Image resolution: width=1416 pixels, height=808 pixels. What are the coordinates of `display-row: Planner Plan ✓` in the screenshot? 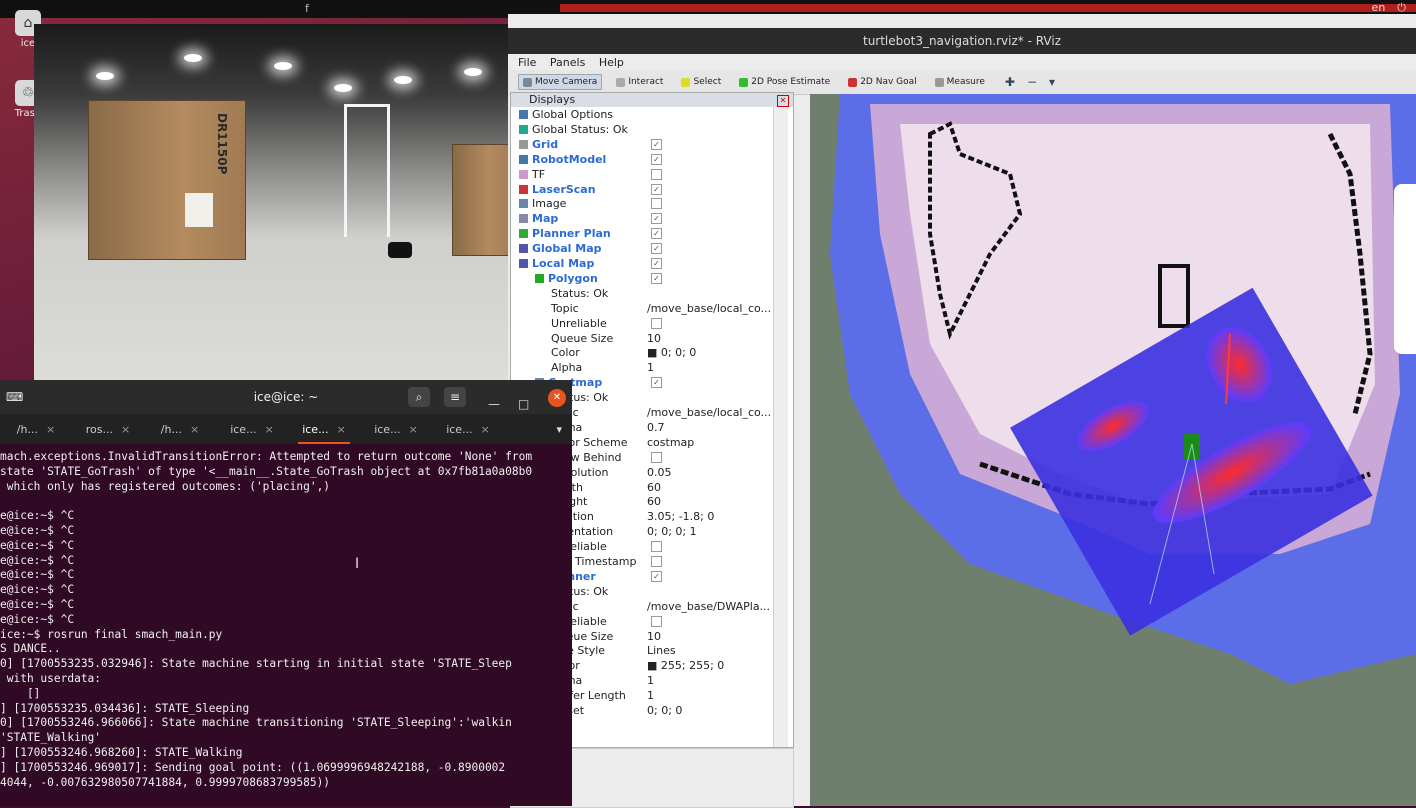 It's located at (652, 233).